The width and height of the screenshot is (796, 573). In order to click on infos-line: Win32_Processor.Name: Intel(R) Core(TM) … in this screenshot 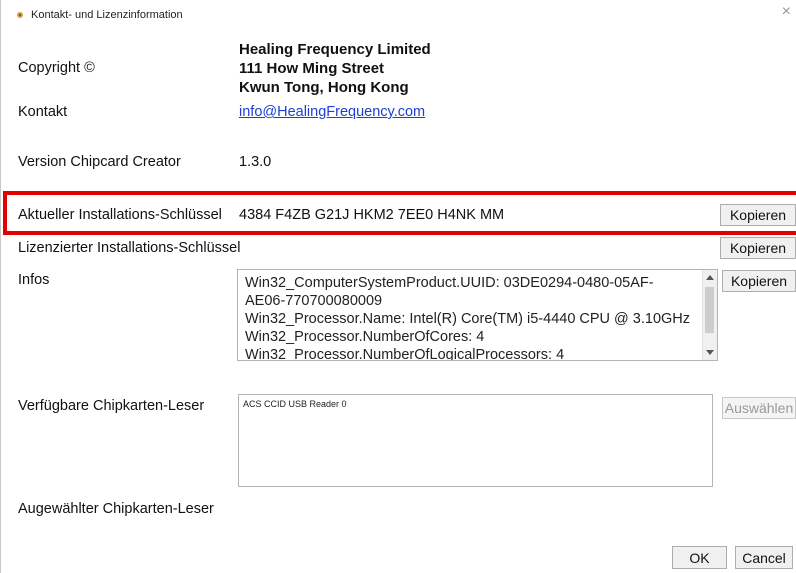, I will do `click(468, 319)`.